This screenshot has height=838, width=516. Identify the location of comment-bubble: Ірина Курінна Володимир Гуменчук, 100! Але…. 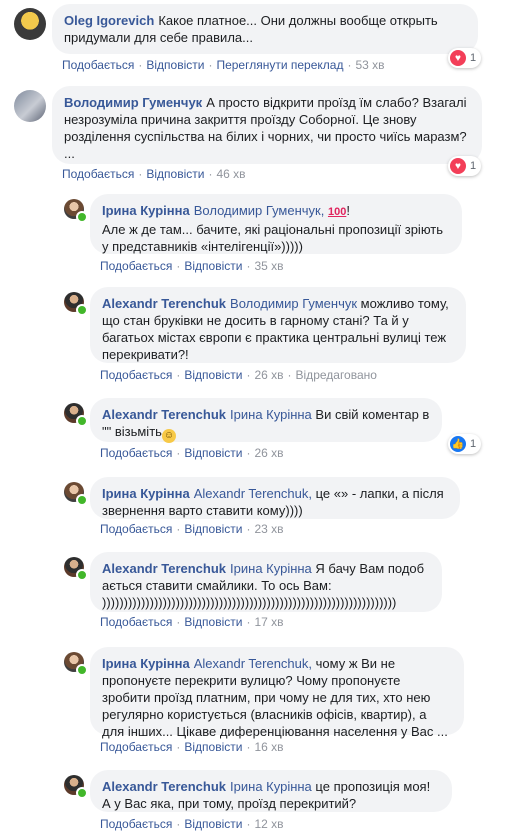
(276, 224).